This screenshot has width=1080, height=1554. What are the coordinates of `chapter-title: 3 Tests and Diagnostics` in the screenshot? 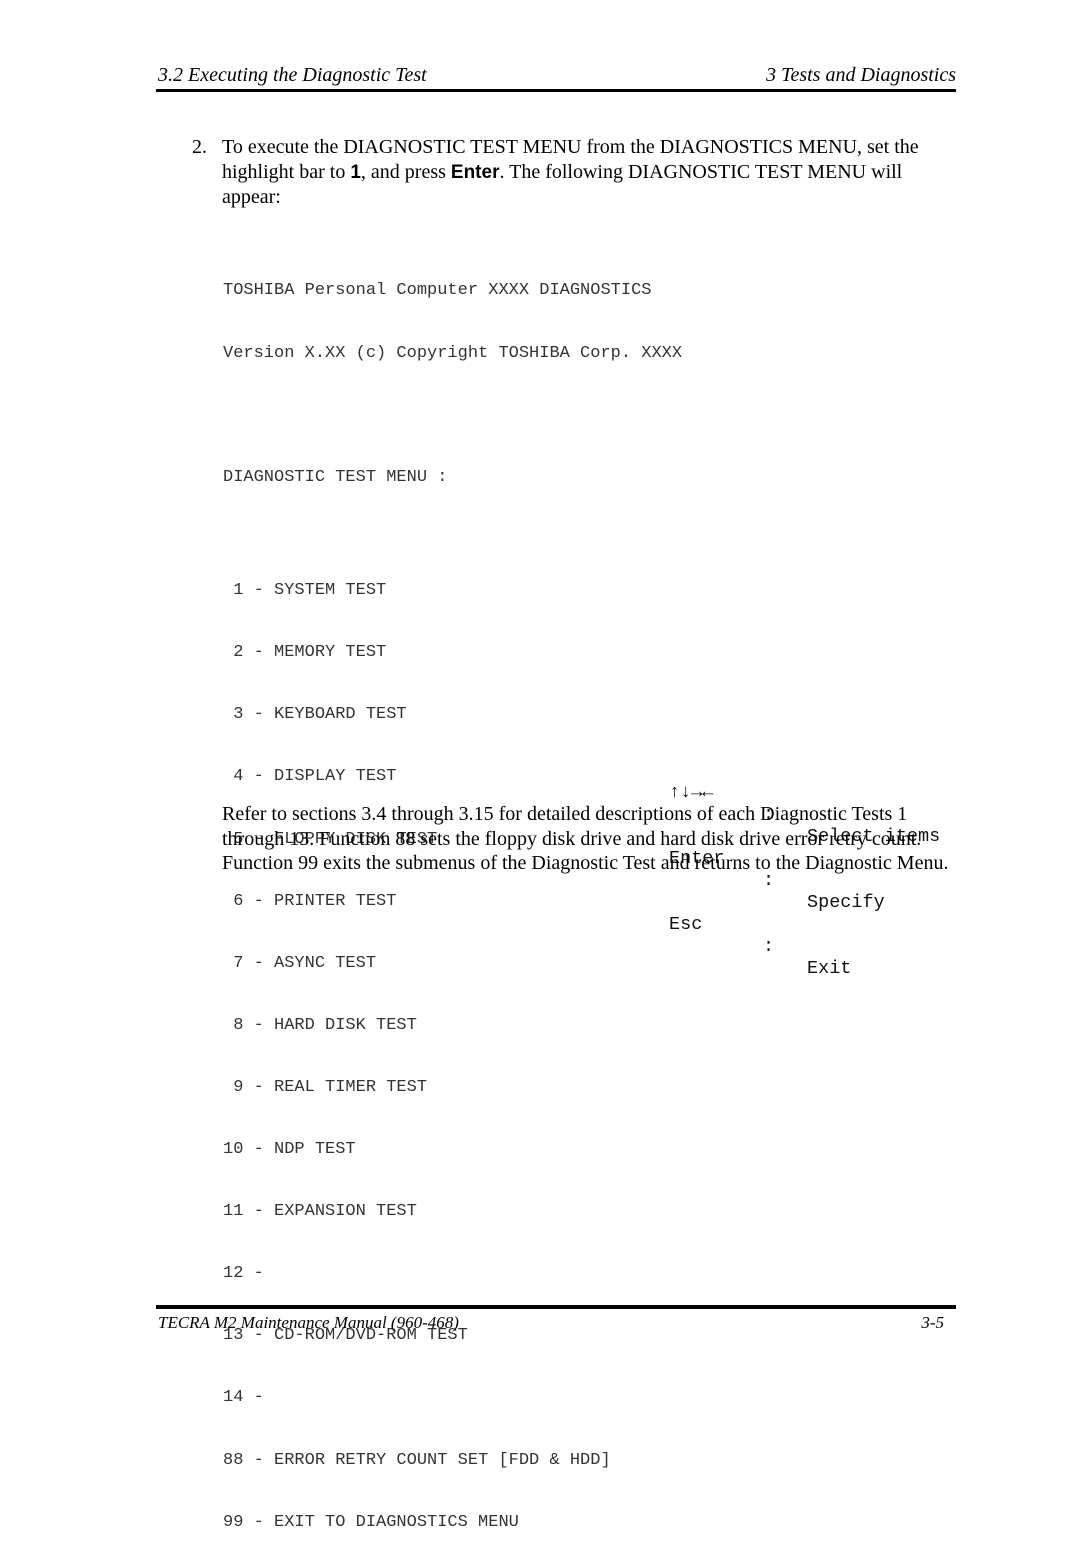 It's located at (861, 75).